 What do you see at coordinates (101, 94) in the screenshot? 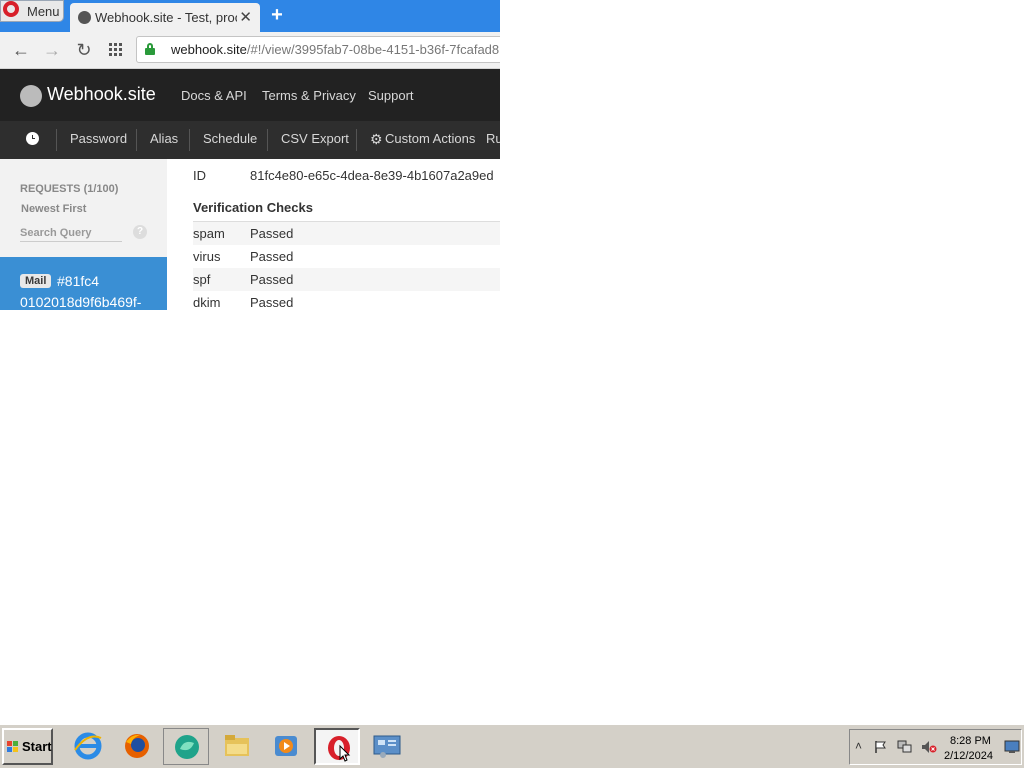
I see `site-logo-text: Webhook.site` at bounding box center [101, 94].